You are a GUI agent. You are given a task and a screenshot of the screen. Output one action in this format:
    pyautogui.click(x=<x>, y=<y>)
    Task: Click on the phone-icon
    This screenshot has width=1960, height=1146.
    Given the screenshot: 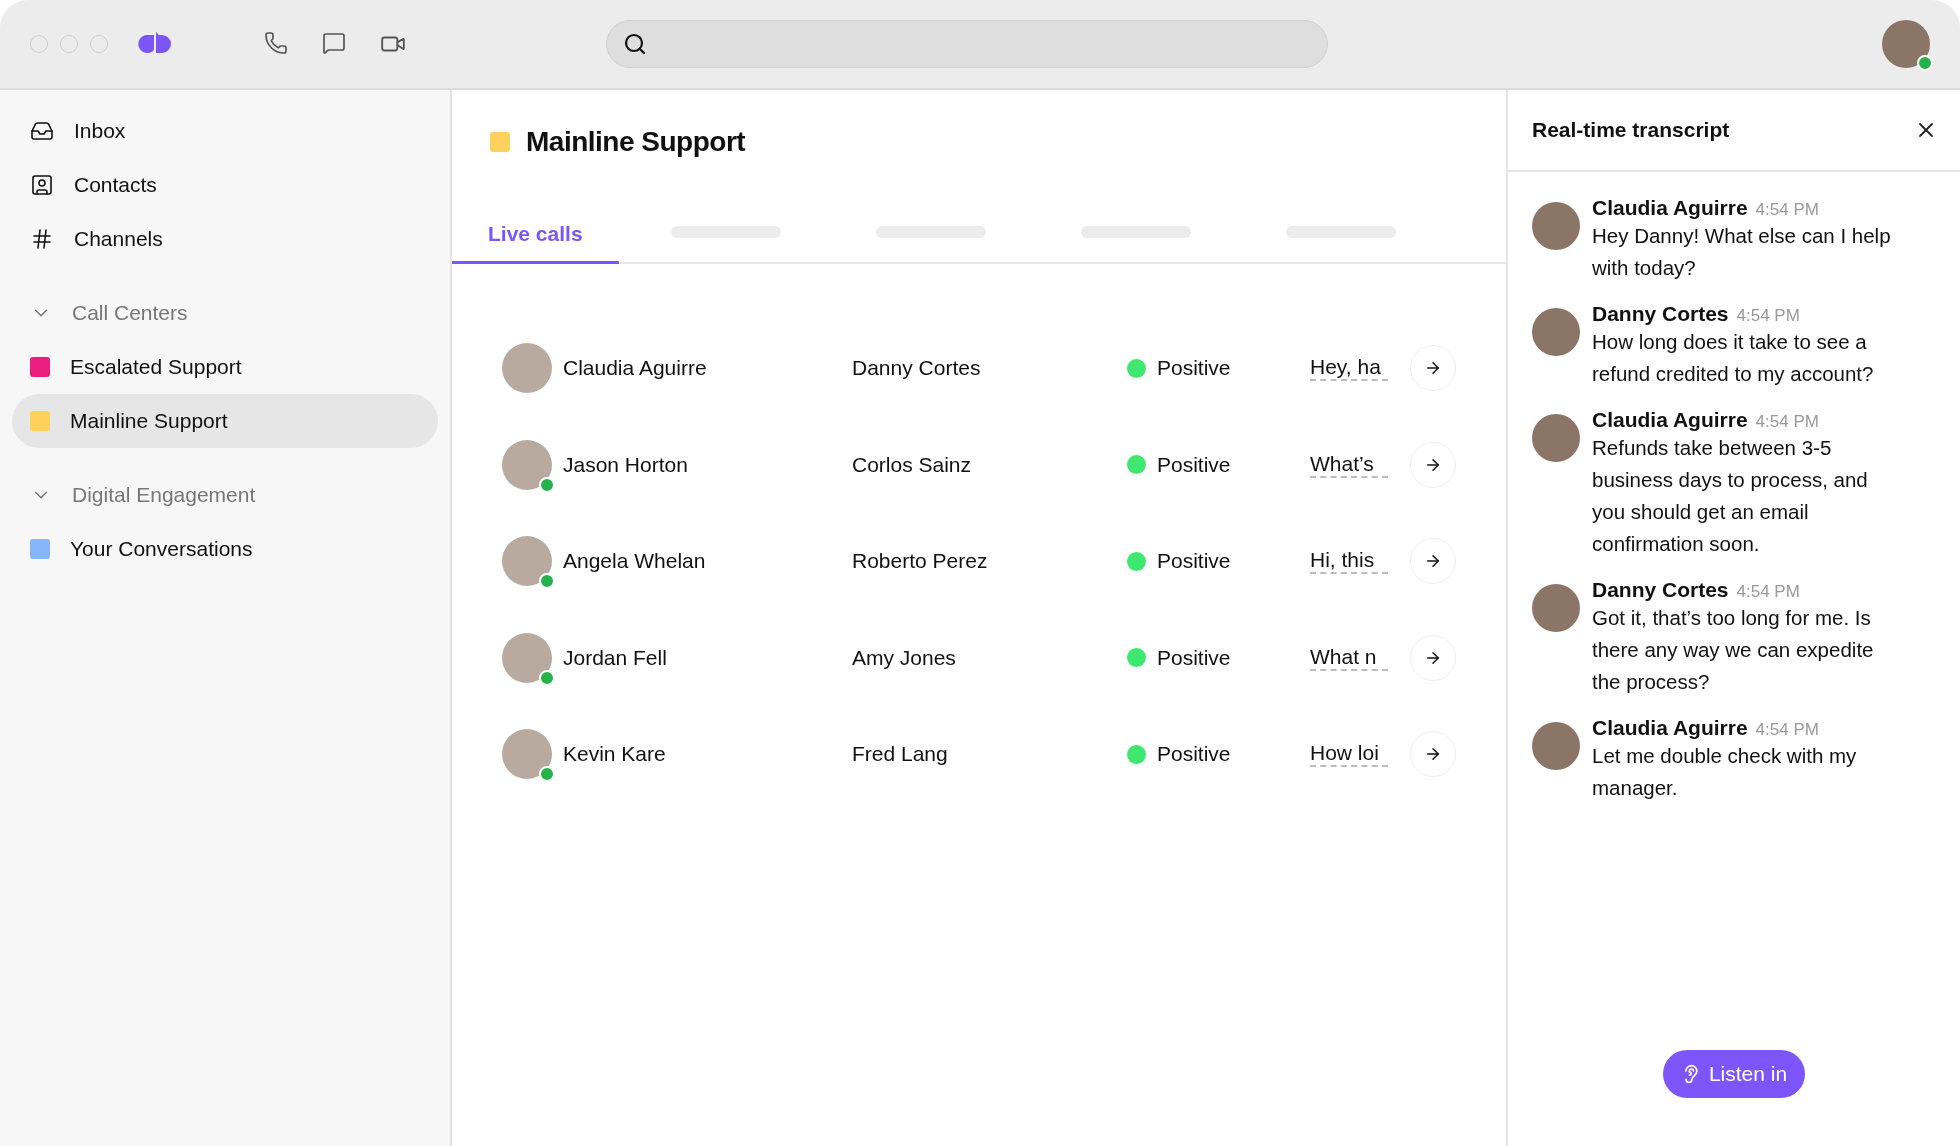 What is the action you would take?
    pyautogui.click(x=276, y=44)
    